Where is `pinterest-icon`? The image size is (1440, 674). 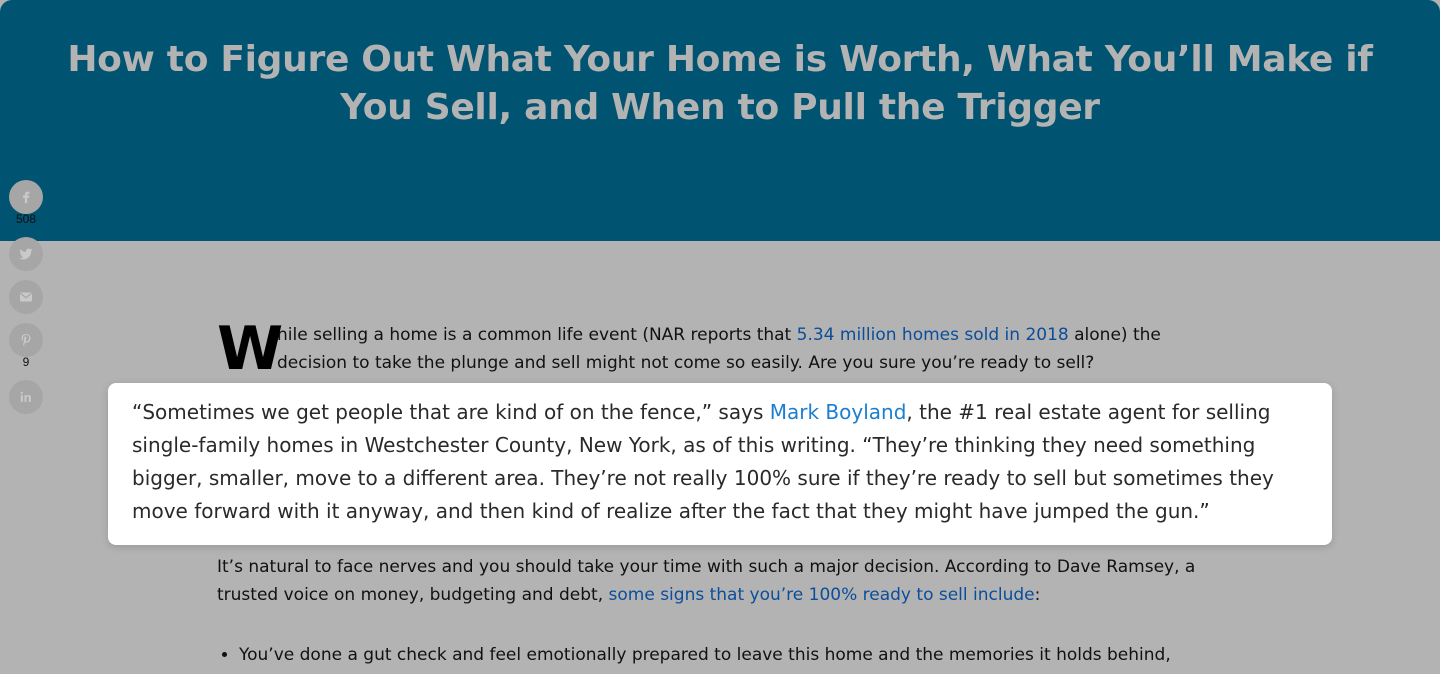 pinterest-icon is located at coordinates (26, 340).